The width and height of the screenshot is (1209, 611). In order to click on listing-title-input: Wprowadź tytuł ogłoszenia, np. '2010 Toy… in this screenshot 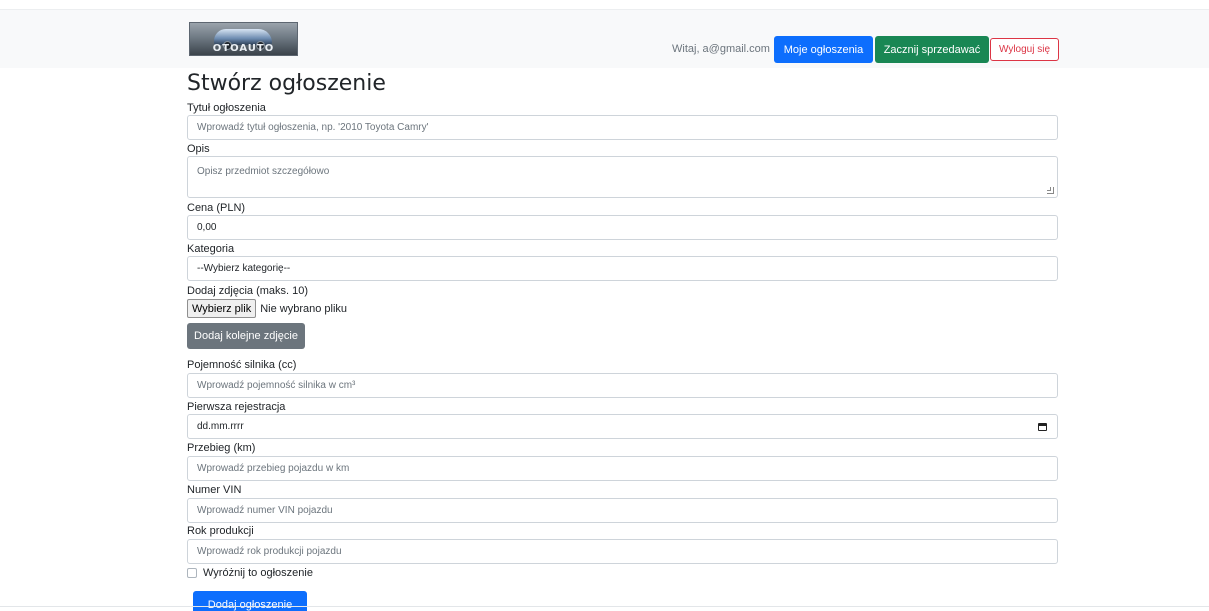, I will do `click(622, 127)`.